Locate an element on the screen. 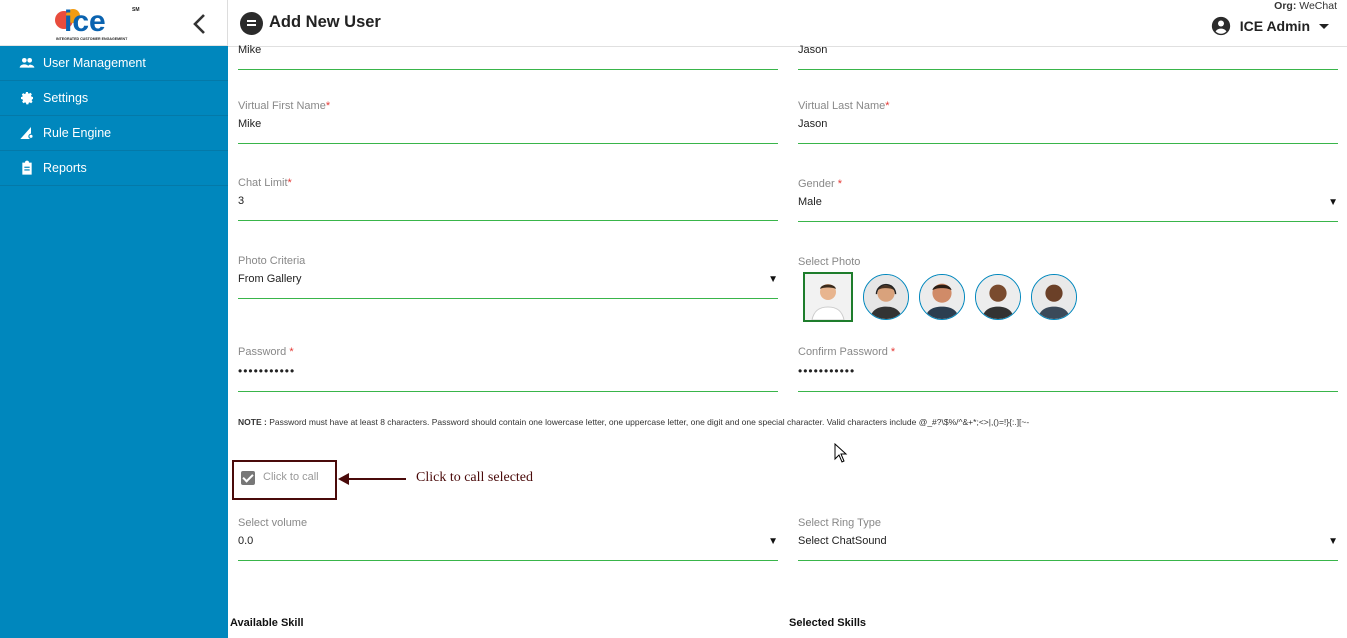 The width and height of the screenshot is (1347, 638). last-name-value: Jason is located at coordinates (813, 50).